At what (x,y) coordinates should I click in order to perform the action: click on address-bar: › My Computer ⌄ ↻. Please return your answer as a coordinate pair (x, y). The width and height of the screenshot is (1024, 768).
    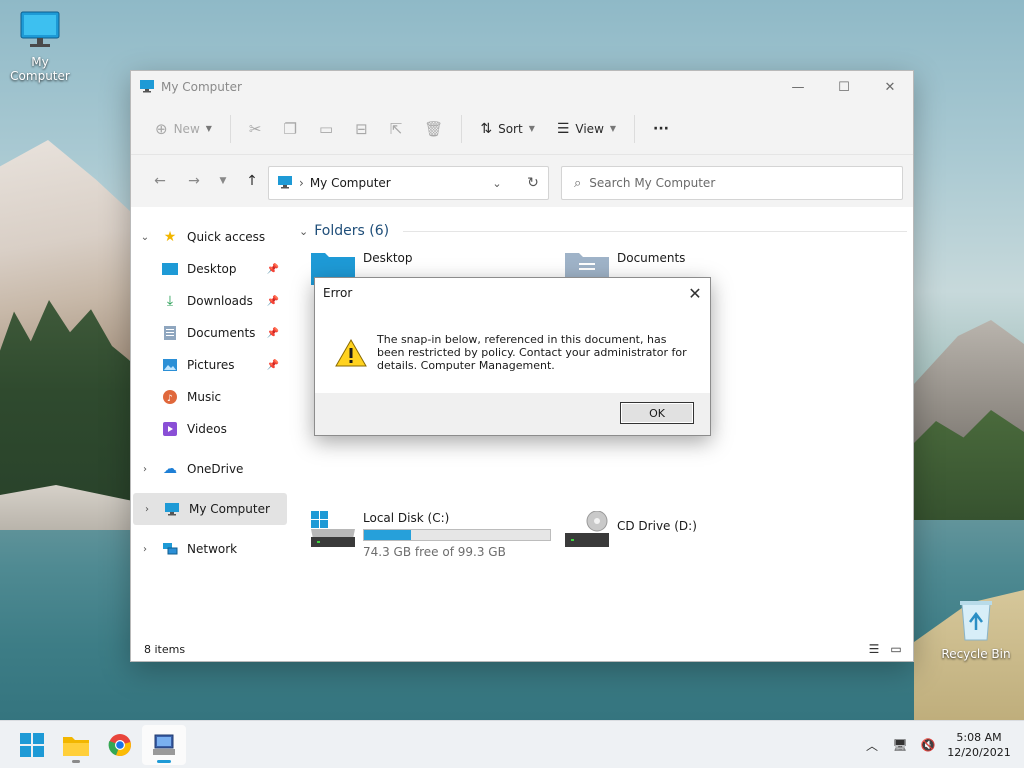
    Looking at the image, I should click on (408, 183).